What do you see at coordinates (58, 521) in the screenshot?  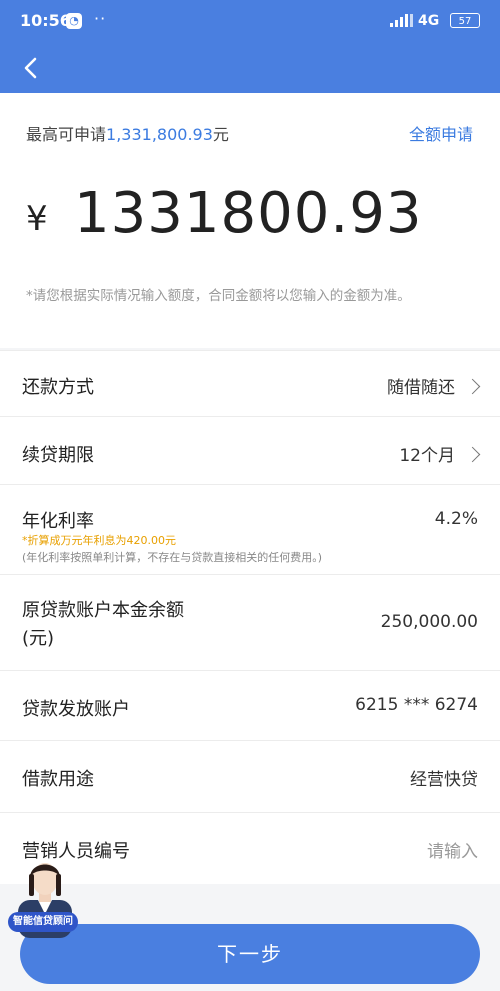 I see `rate-label: 年化利率` at bounding box center [58, 521].